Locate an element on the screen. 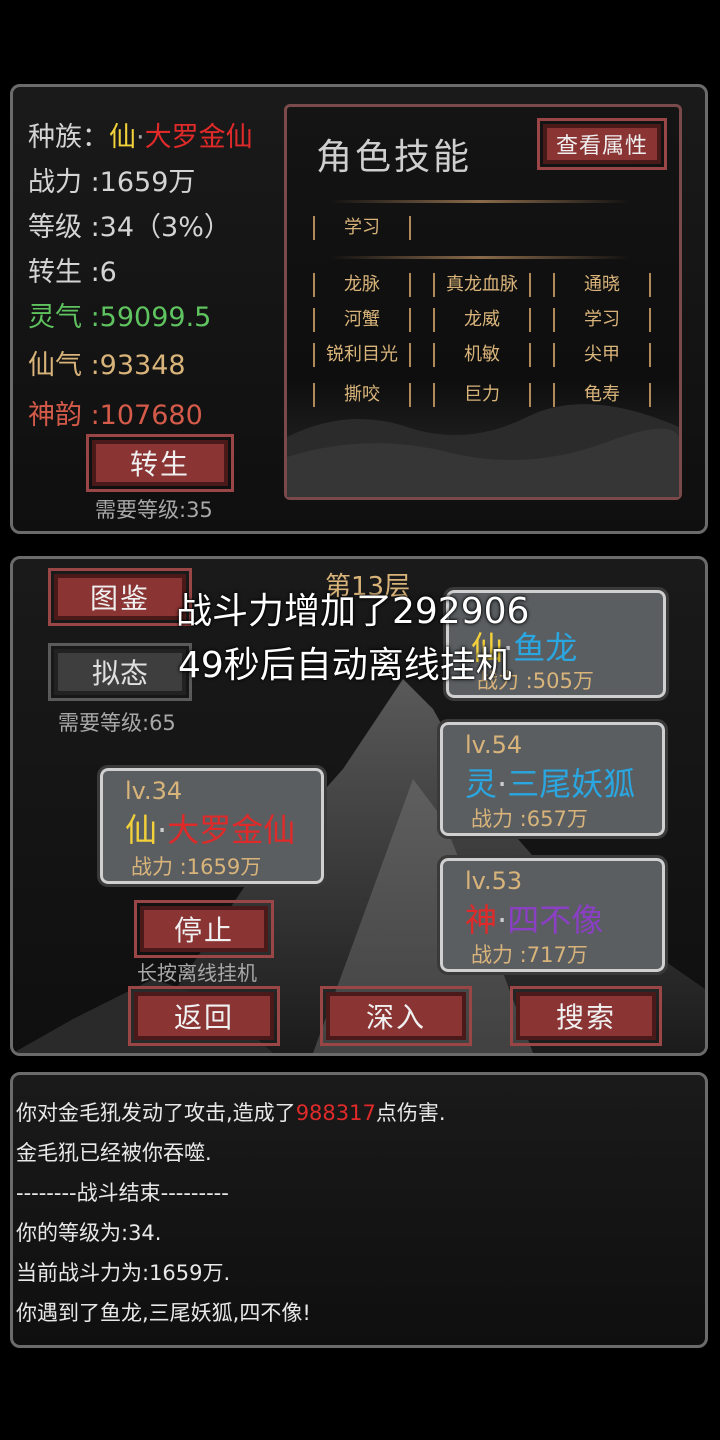 The width and height of the screenshot is (720, 1440). mimic-button: 拟态 is located at coordinates (120, 672).